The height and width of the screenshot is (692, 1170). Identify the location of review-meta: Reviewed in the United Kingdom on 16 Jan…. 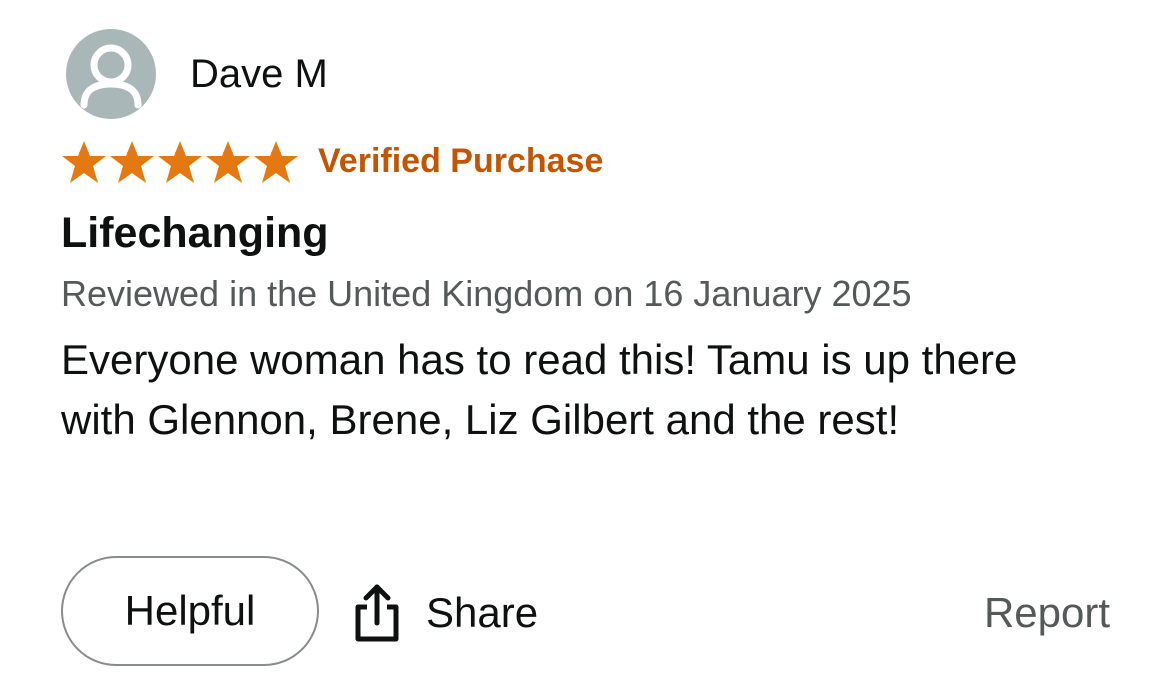
(486, 293).